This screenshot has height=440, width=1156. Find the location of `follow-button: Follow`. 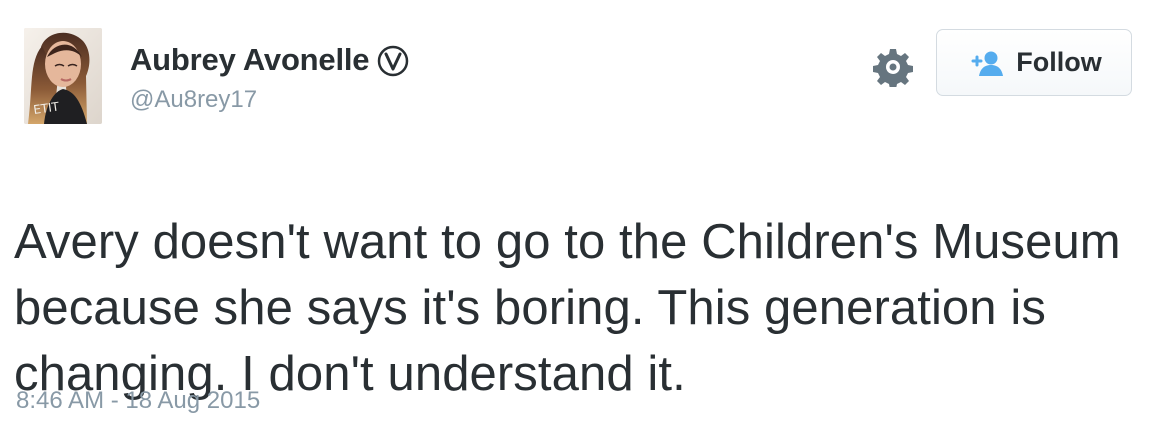

follow-button: Follow is located at coordinates (1034, 62).